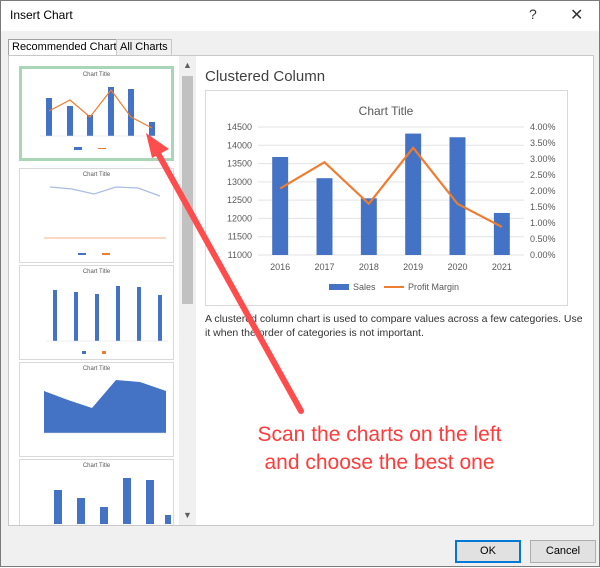  Describe the element at coordinates (543, 175) in the screenshot. I see `y2-tick-label: 2.50%` at that location.